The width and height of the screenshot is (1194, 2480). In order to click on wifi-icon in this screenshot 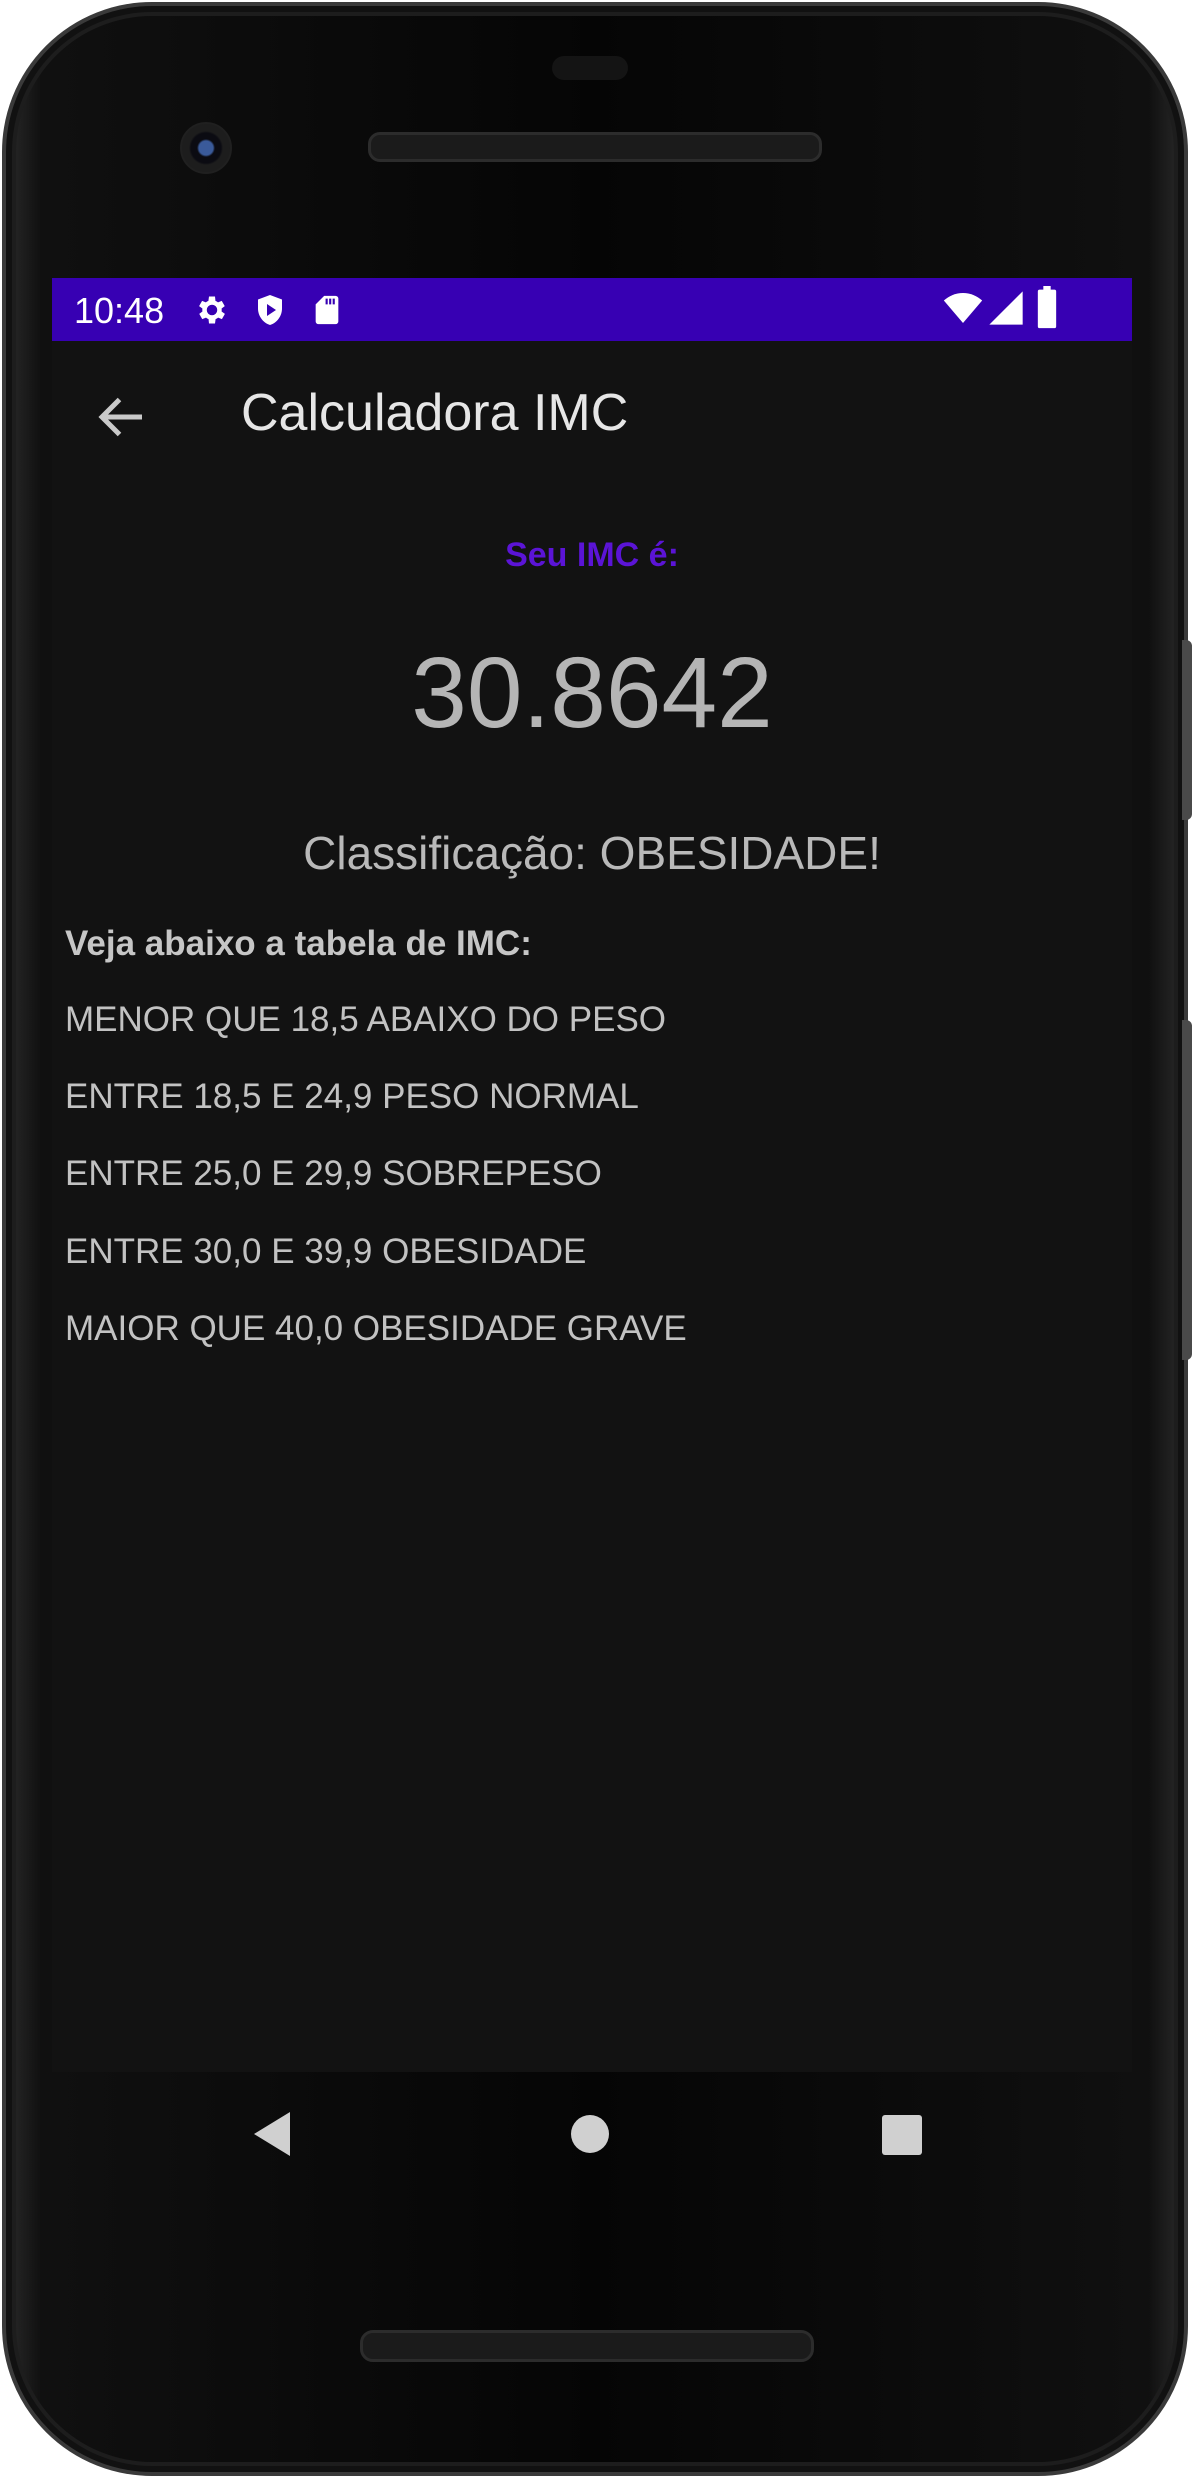, I will do `click(963, 310)`.